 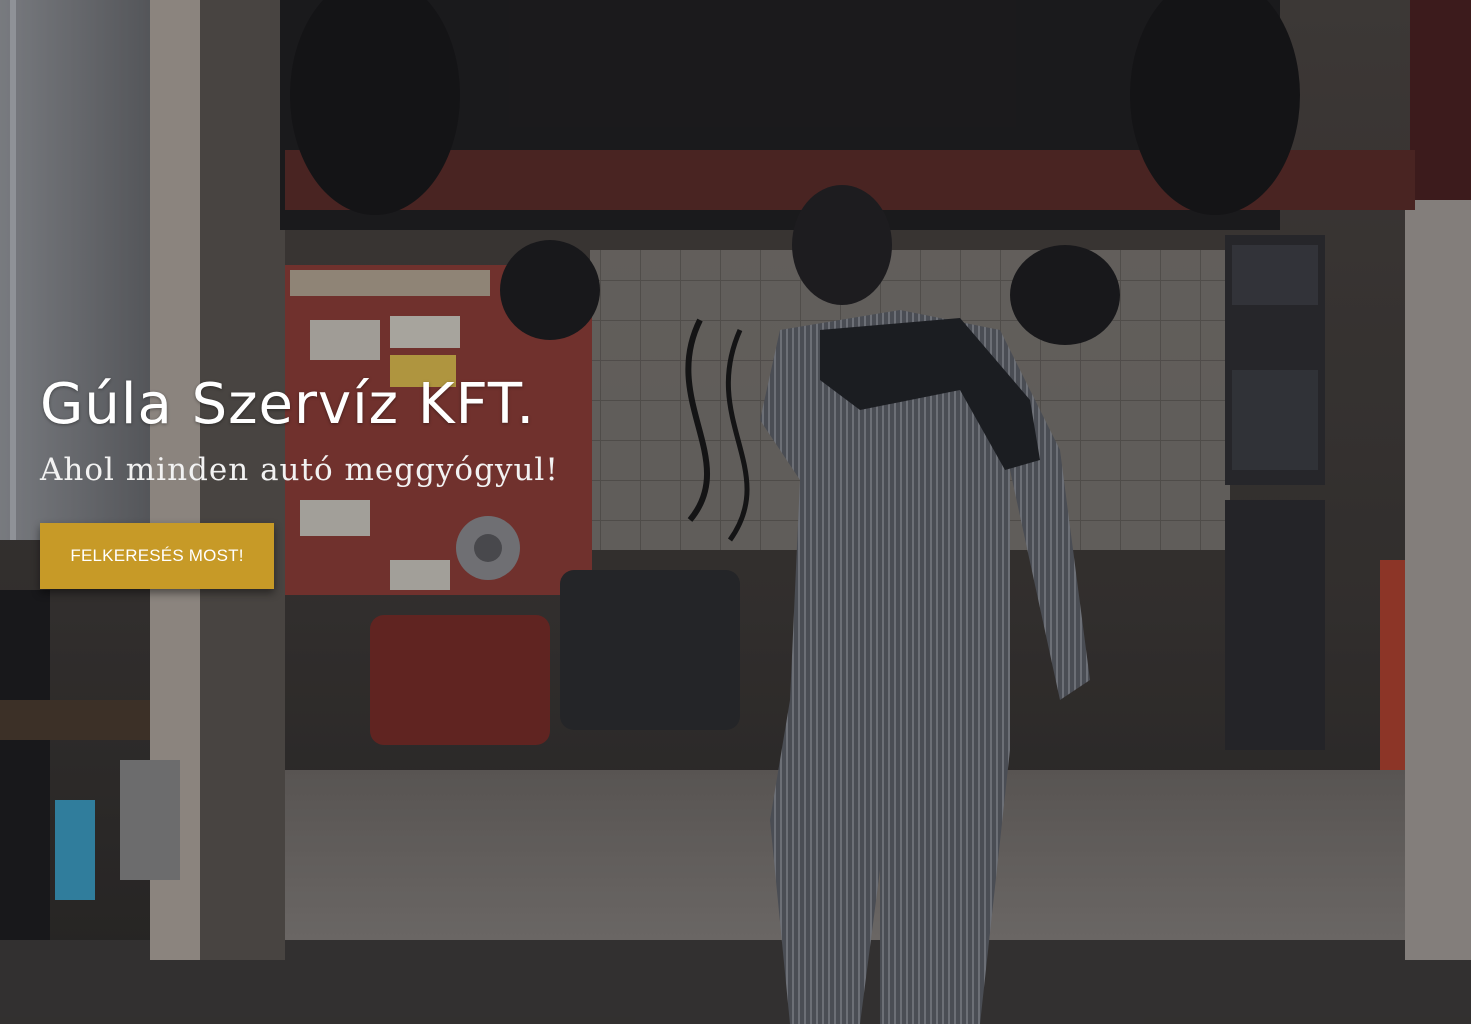 What do you see at coordinates (299, 470) in the screenshot?
I see `hero-subtitle: Ahol minden autó meggyógyul!` at bounding box center [299, 470].